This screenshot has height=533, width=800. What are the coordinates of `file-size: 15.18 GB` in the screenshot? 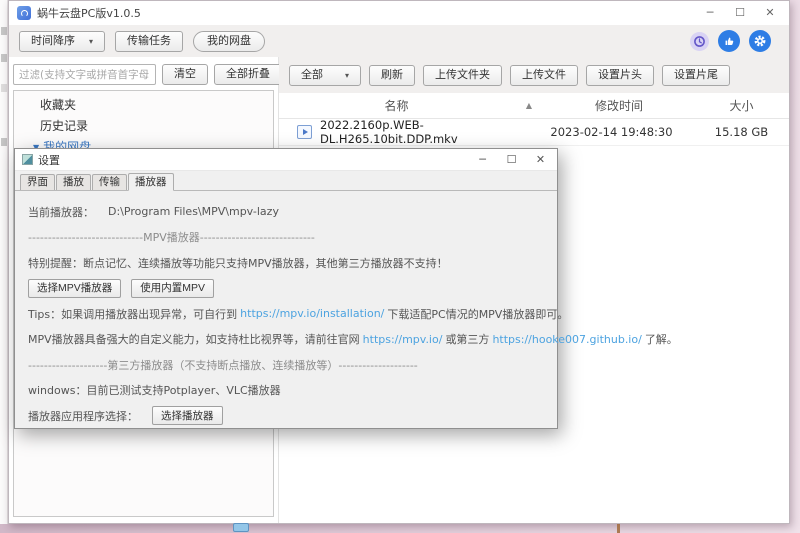 It's located at (741, 132).